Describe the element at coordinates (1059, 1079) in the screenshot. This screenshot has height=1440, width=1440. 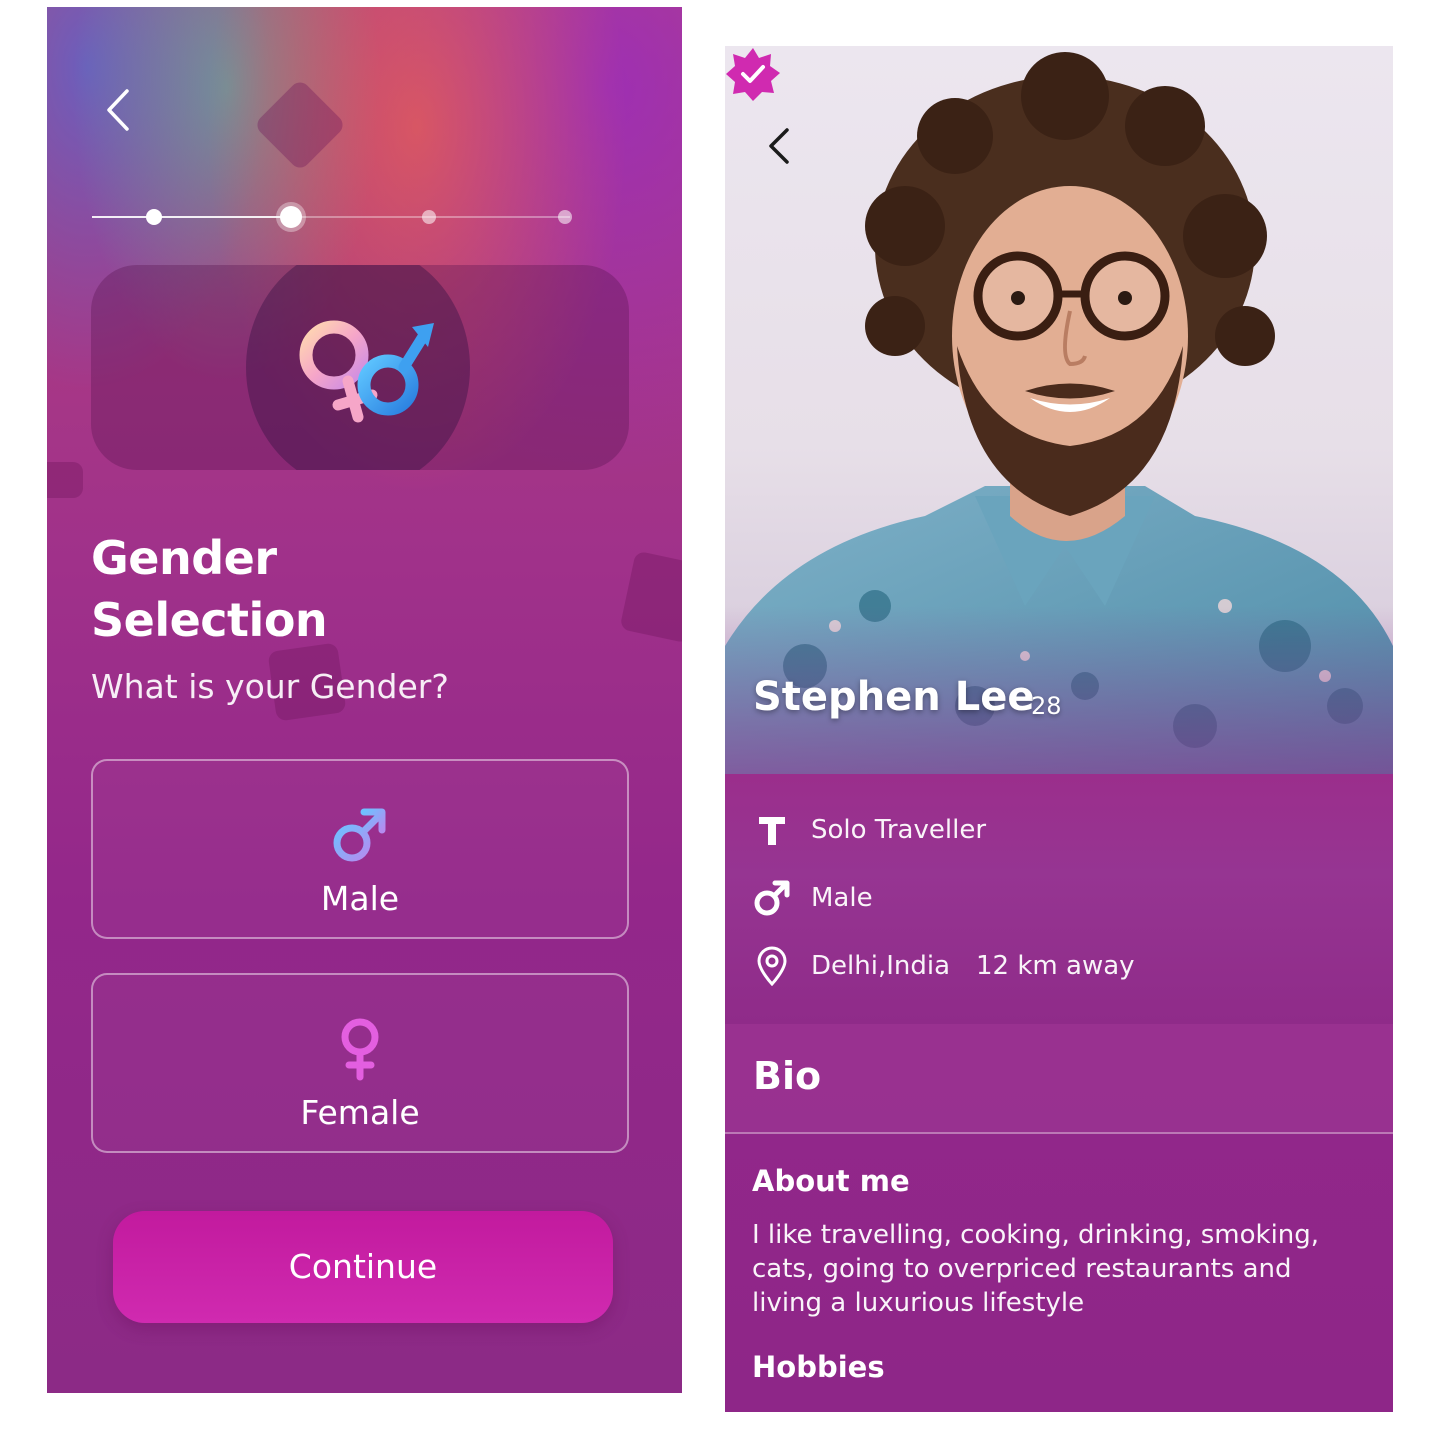
I see `bio-header: Bio` at that location.